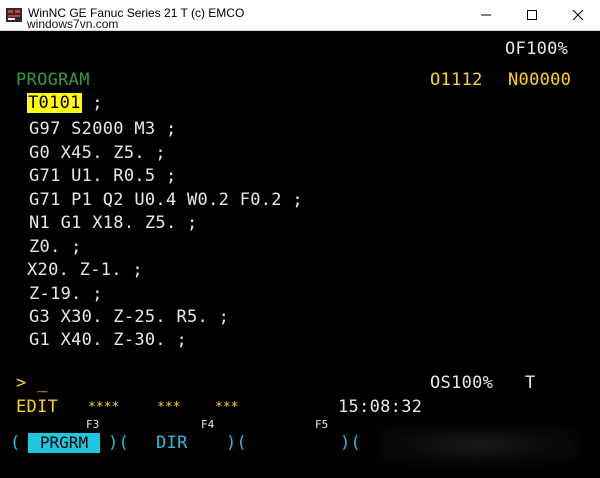 The height and width of the screenshot is (478, 600). Describe the element at coordinates (380, 407) in the screenshot. I see `clock: 15:08:32` at that location.